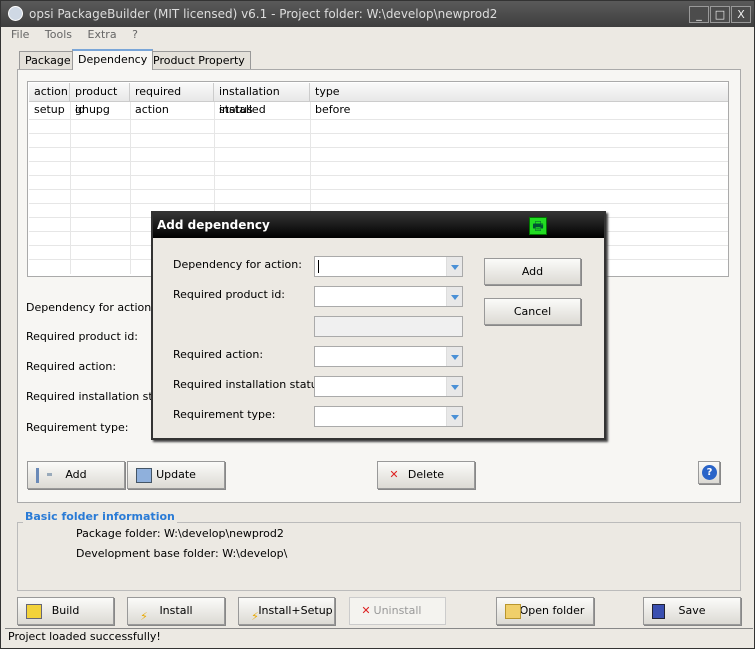 The width and height of the screenshot is (755, 649). I want to click on product-name-field, so click(388, 326).